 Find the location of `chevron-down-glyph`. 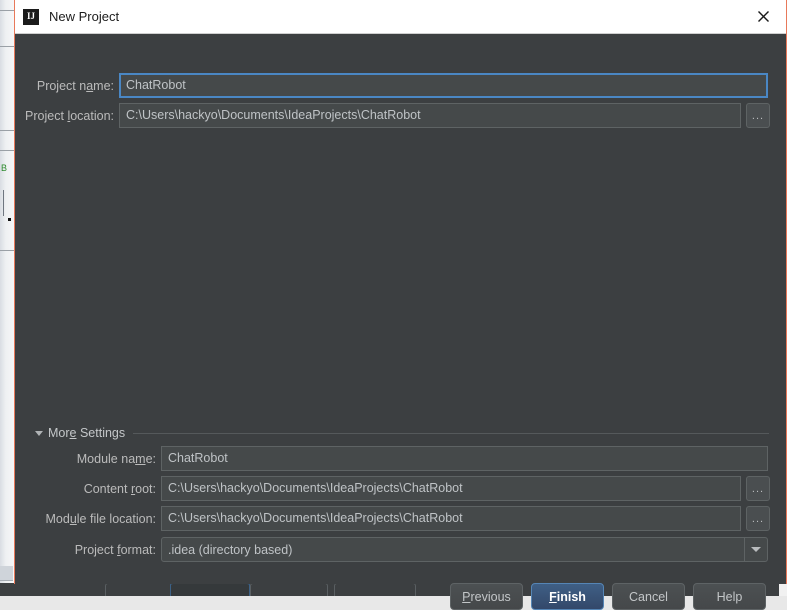

chevron-down-glyph is located at coordinates (756, 549).